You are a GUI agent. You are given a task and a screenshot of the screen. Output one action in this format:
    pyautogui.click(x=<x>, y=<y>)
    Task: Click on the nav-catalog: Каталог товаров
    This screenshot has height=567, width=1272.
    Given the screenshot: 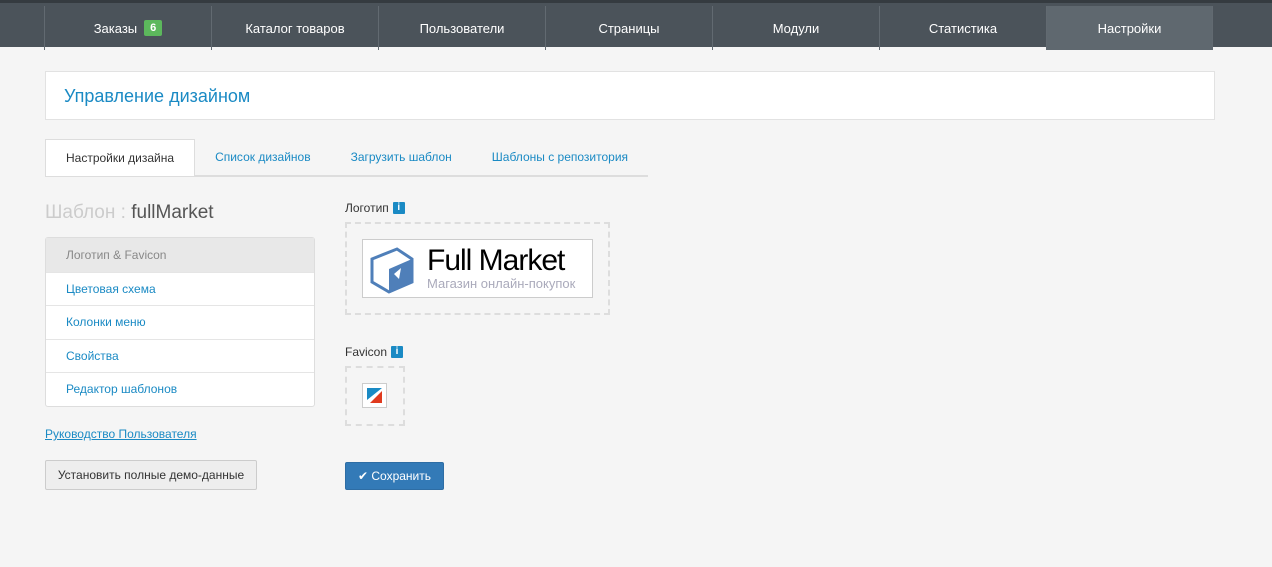 What is the action you would take?
    pyautogui.click(x=294, y=28)
    